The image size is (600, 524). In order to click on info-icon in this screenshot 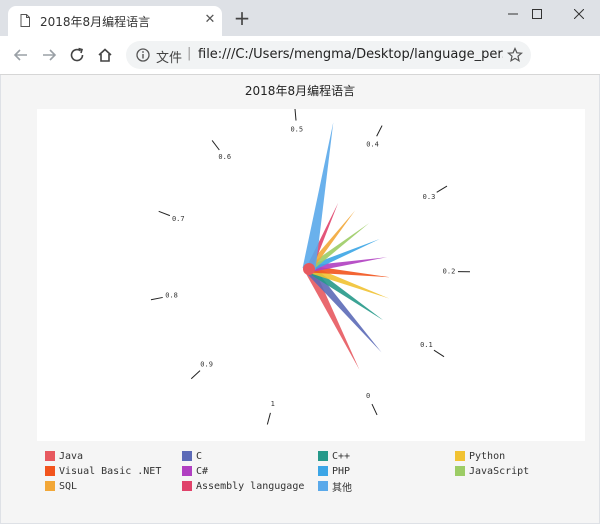, I will do `click(143, 55)`.